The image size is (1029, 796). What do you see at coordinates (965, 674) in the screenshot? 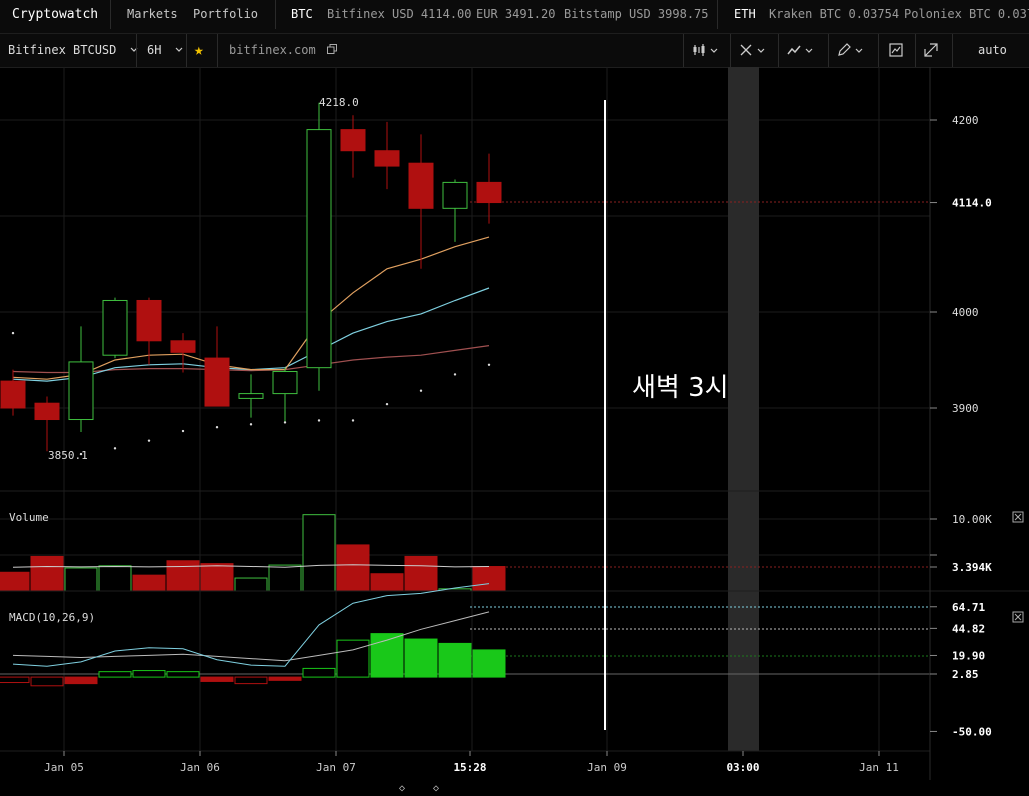
I see `macd-tick-label: 2.85` at bounding box center [965, 674].